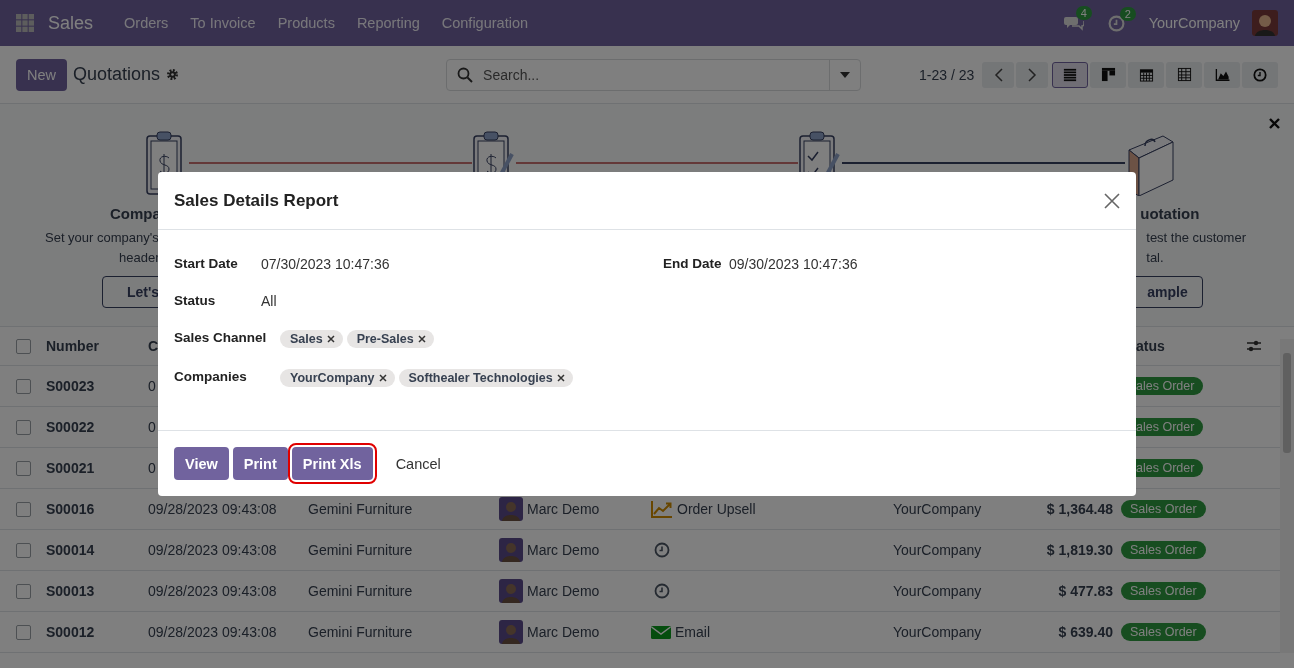 This screenshot has height=668, width=1294. I want to click on table-cell-text: $ 1,819.30, so click(1079, 550).